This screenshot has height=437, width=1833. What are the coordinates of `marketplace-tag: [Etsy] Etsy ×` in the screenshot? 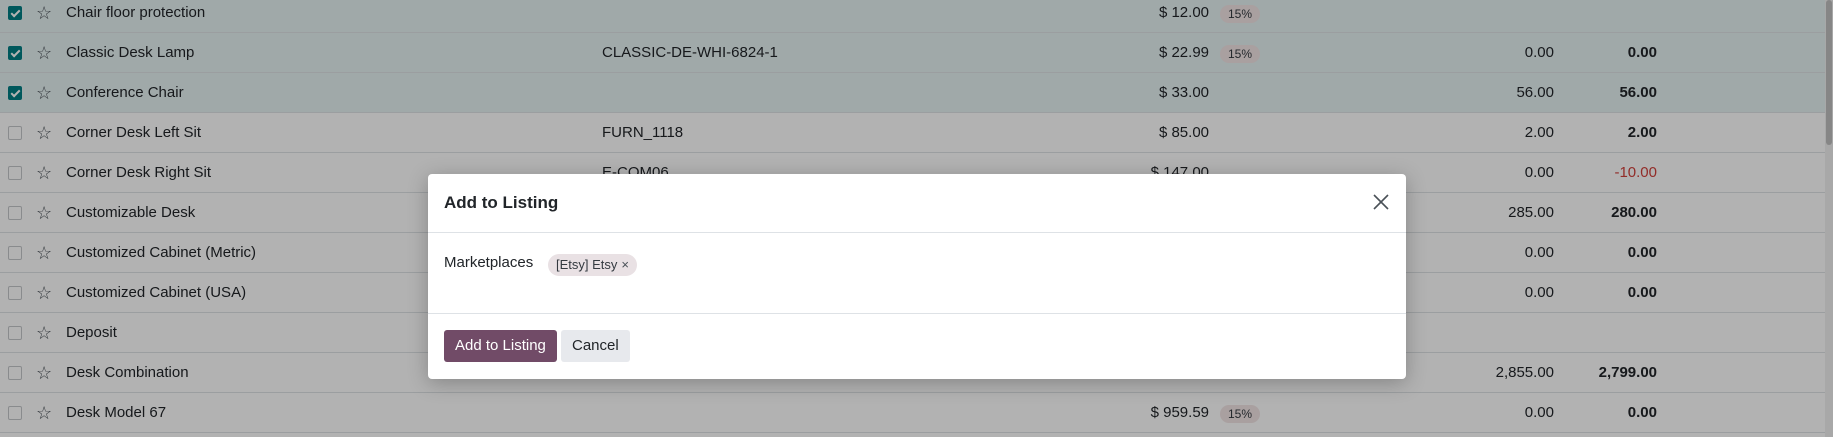 It's located at (592, 265).